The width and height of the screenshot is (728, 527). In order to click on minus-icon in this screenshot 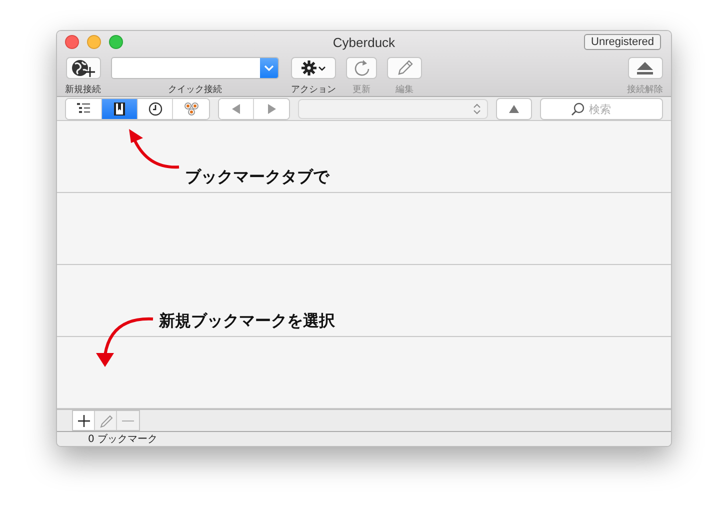, I will do `click(128, 421)`.